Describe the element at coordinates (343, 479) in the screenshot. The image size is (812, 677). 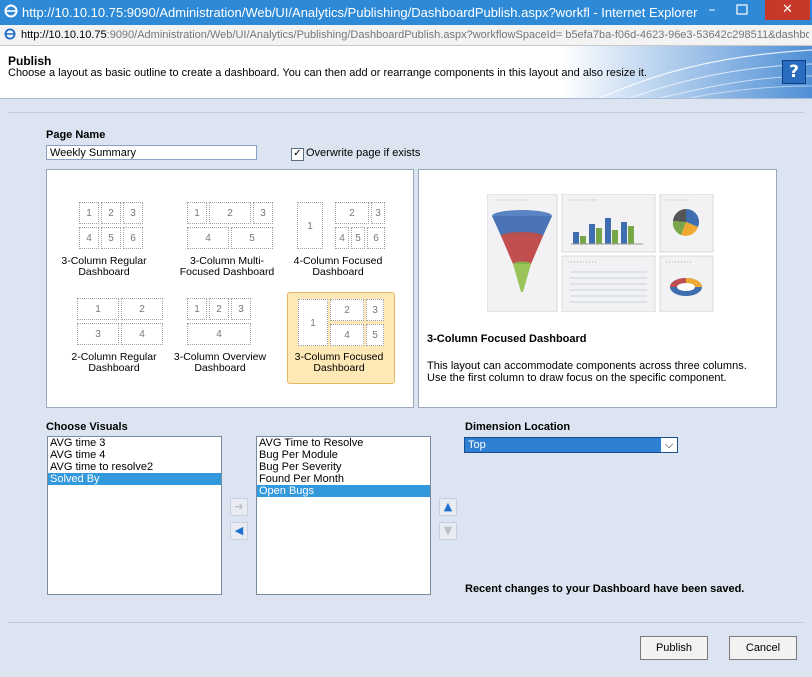
I see `list-item: Found Per Month` at that location.